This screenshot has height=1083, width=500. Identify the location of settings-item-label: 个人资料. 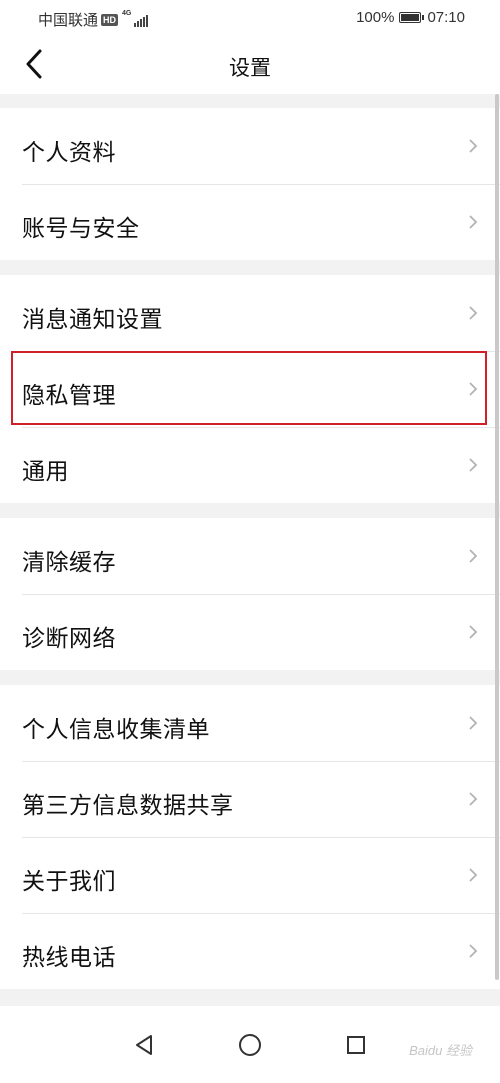
(69, 152).